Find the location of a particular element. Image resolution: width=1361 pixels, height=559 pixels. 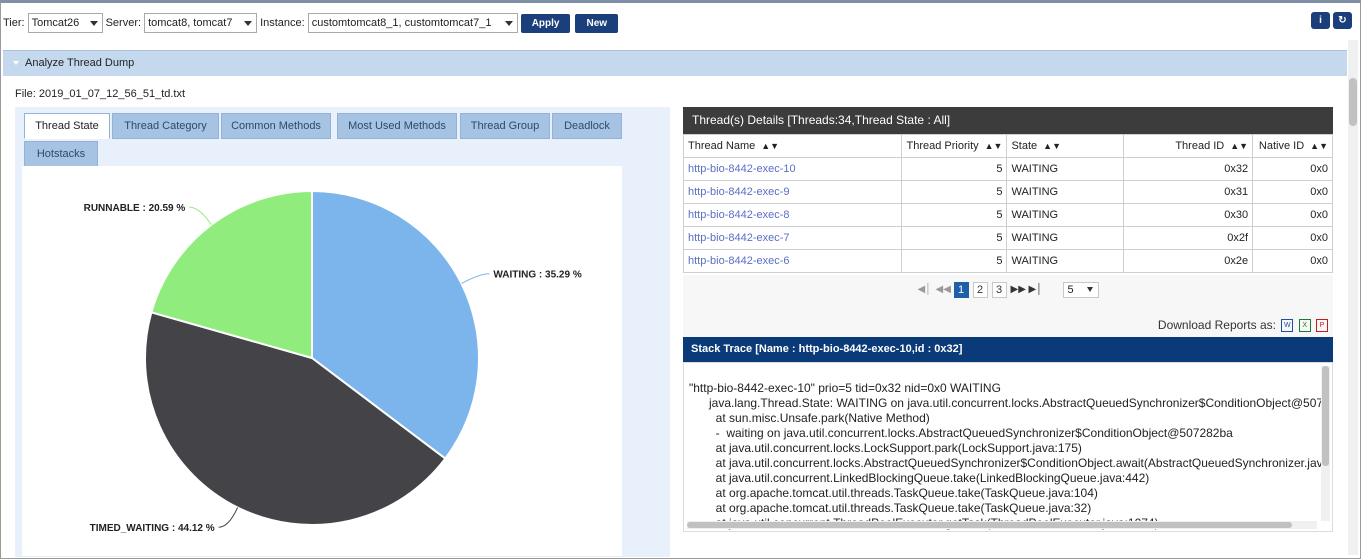

thread-id: 0x32 is located at coordinates (1188, 169).